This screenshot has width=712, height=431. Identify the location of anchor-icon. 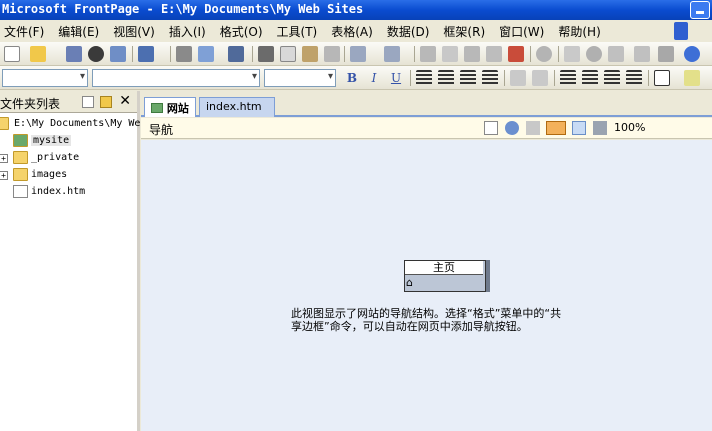
(642, 54).